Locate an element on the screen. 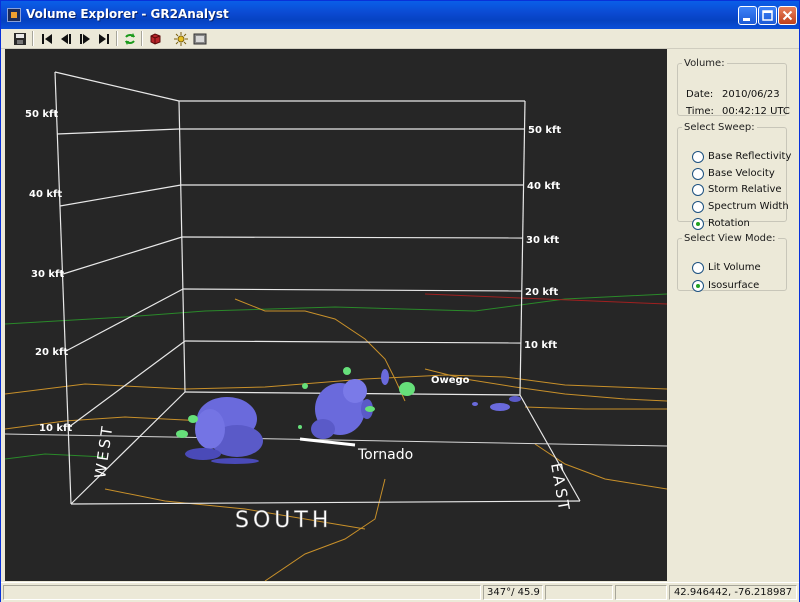  time-value: 00:42:12 UTC is located at coordinates (756, 111).